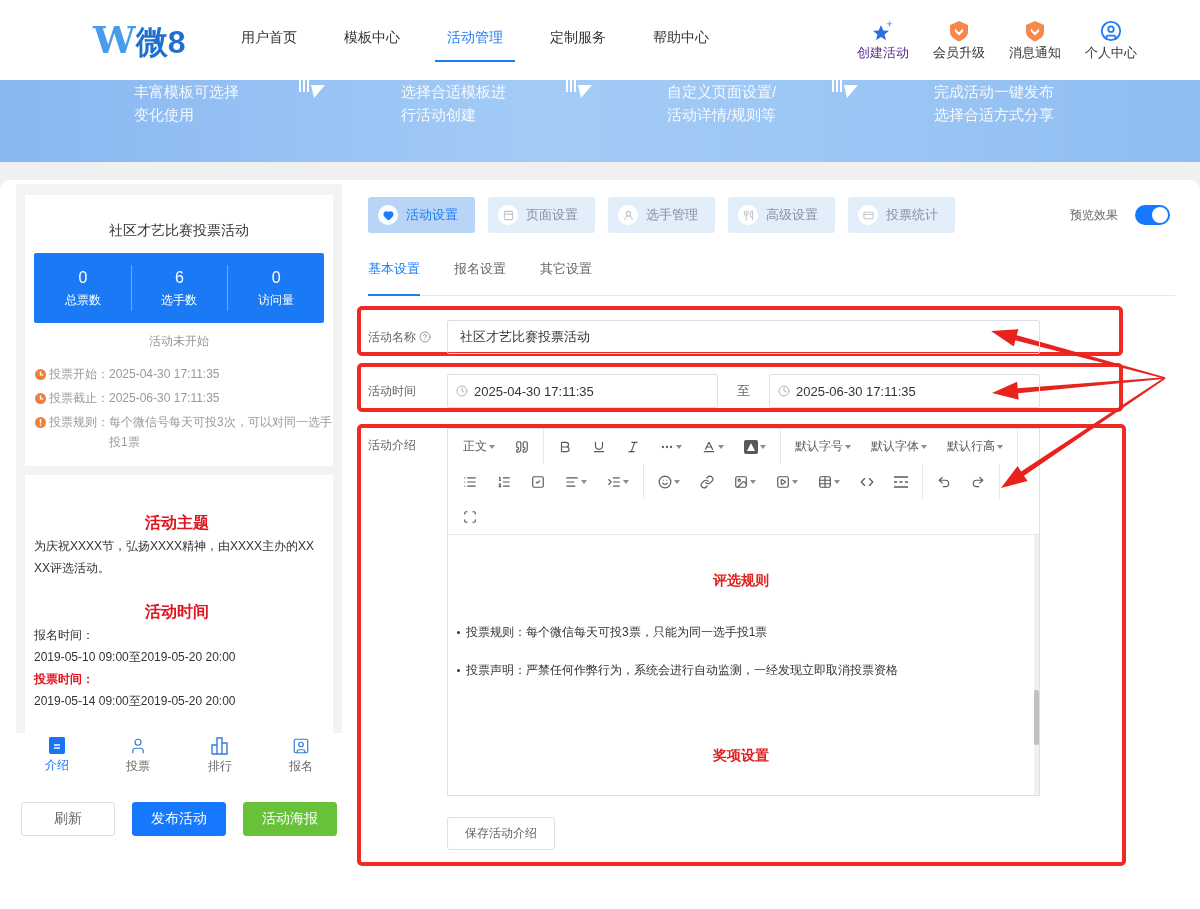  Describe the element at coordinates (453, 103) in the screenshot. I see `step-description: 选择合适模板进 行活动创建` at that location.